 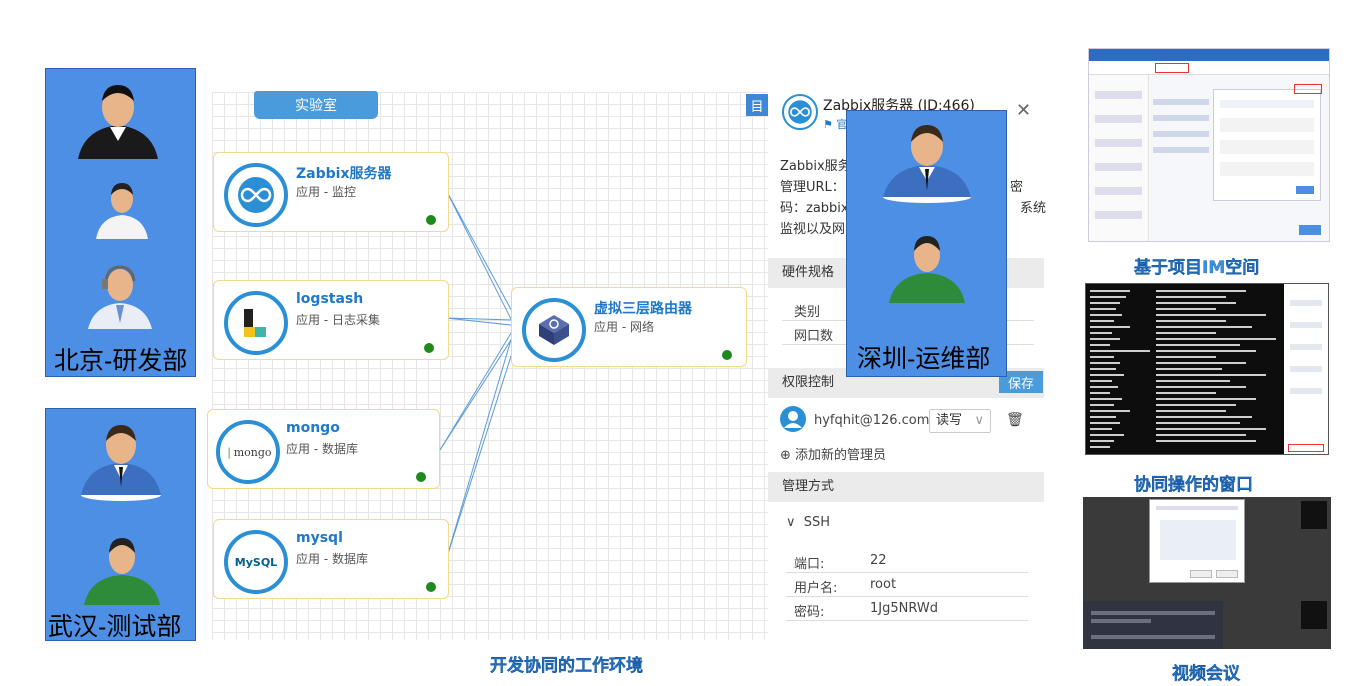 What do you see at coordinates (256, 323) in the screenshot?
I see `logstash-icon` at bounding box center [256, 323].